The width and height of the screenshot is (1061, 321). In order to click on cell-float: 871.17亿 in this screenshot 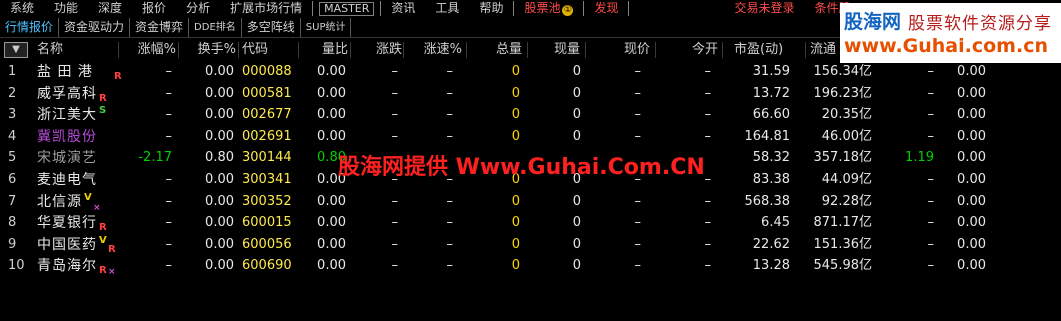, I will do `click(843, 223)`.